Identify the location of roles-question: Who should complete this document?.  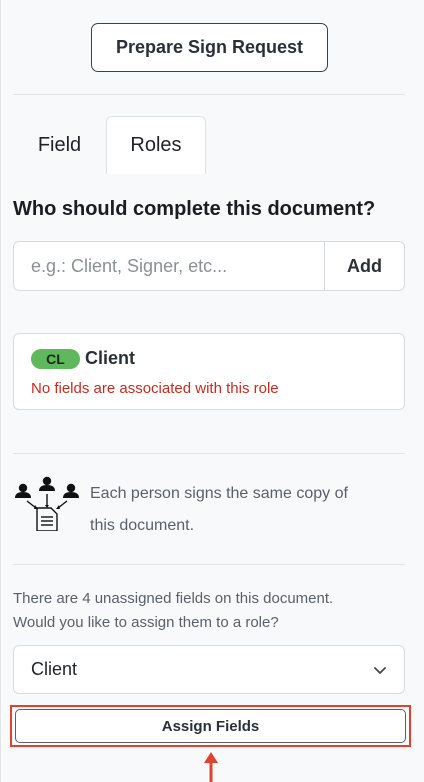
(194, 209).